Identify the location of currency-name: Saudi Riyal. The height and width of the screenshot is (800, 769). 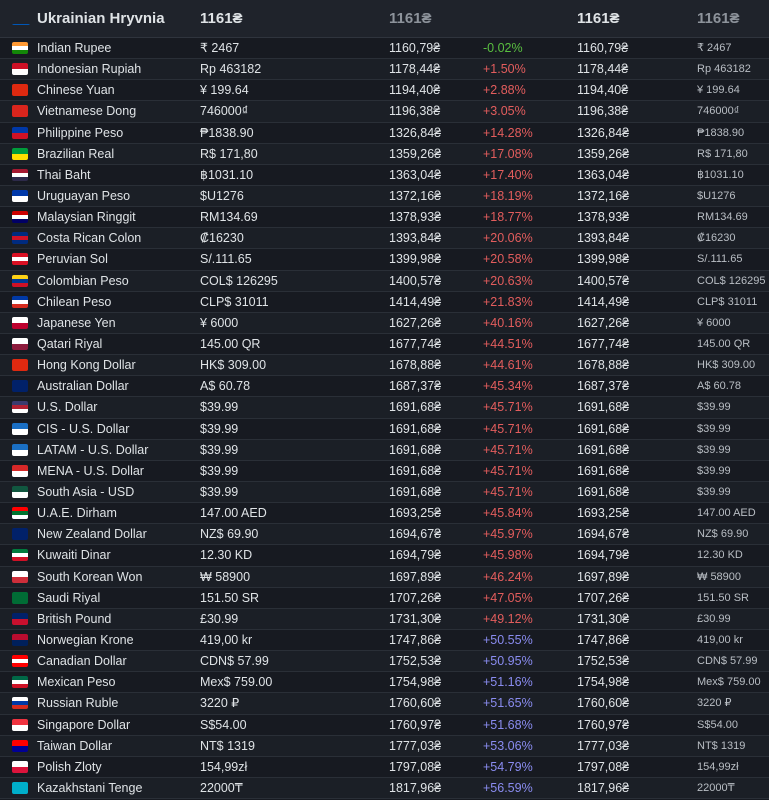
(69, 597).